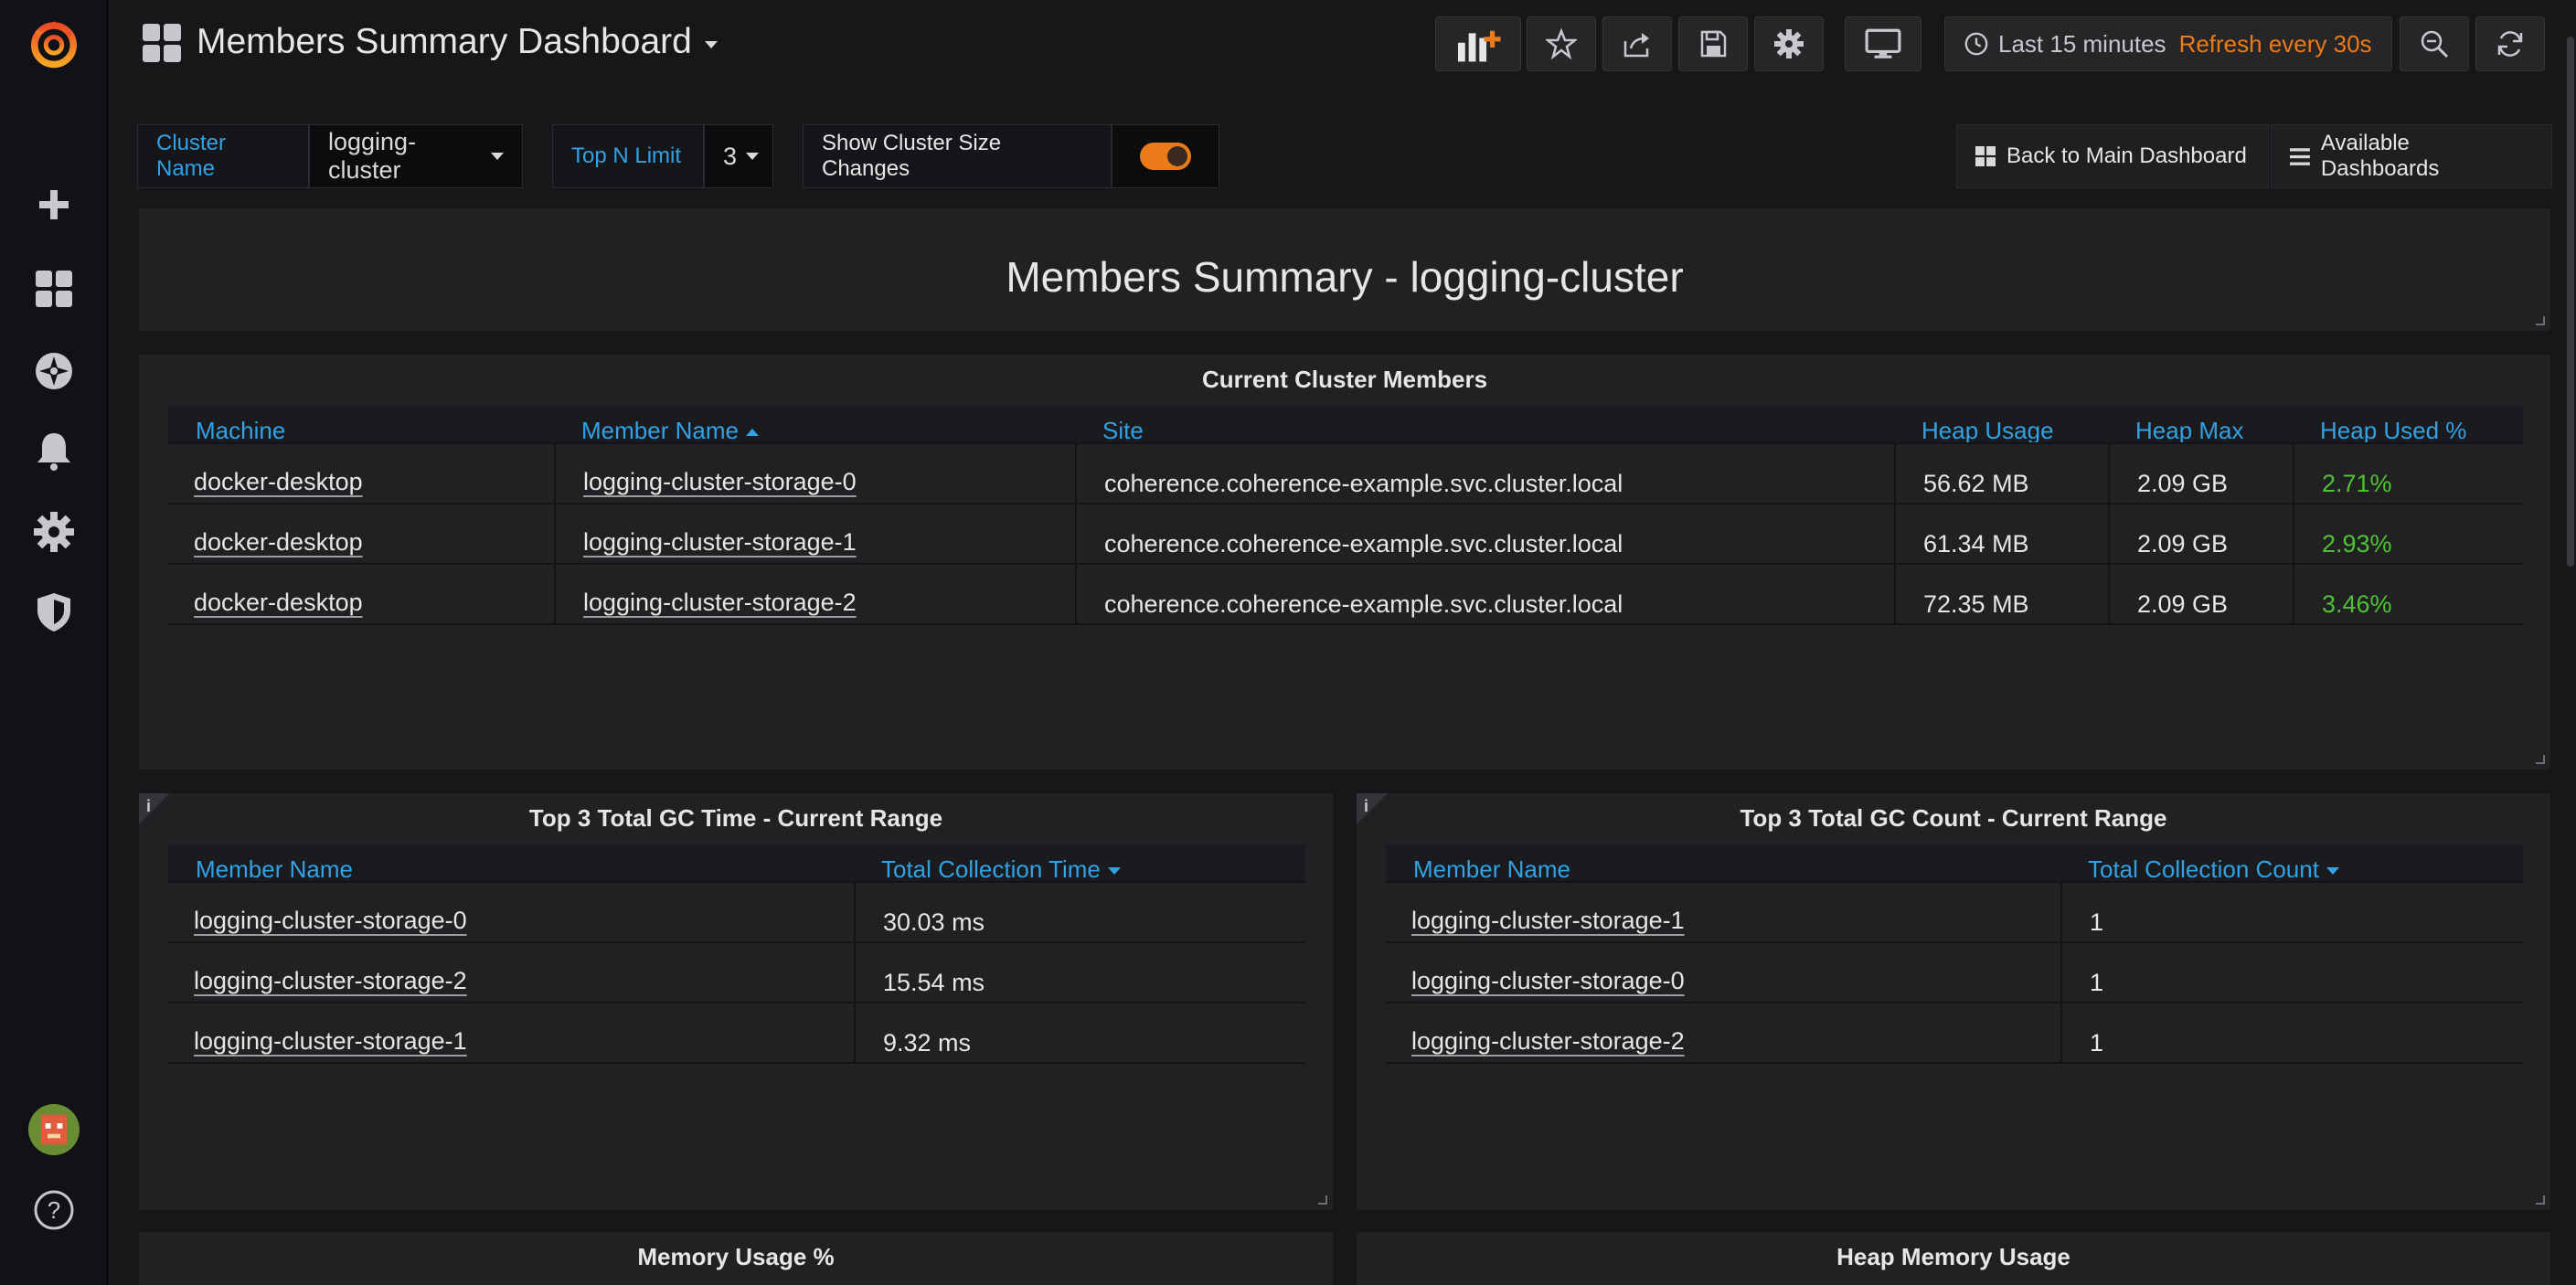 The image size is (2576, 1285). Describe the element at coordinates (736, 1257) in the screenshot. I see `panel-title: Memory Usage %` at that location.